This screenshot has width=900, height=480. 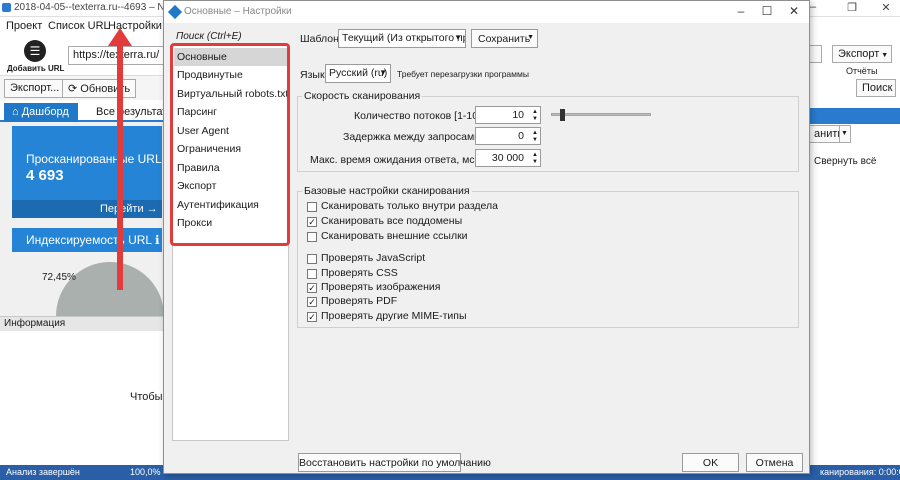 What do you see at coordinates (362, 96) in the screenshot?
I see `speed-group-title: Скорость сканирования` at bounding box center [362, 96].